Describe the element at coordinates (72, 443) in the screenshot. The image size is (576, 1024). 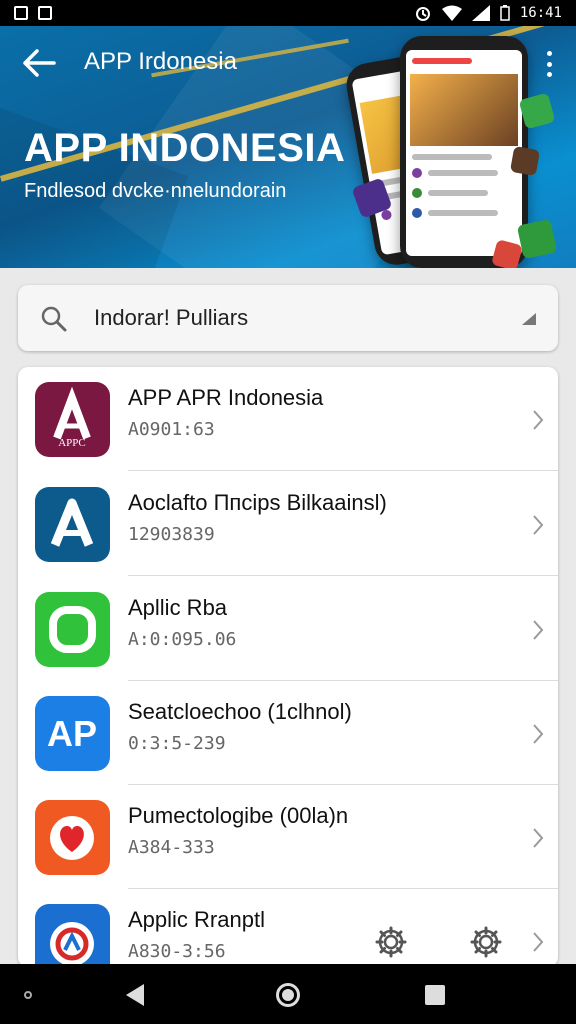
I see `app-logo-text: APPC` at that location.